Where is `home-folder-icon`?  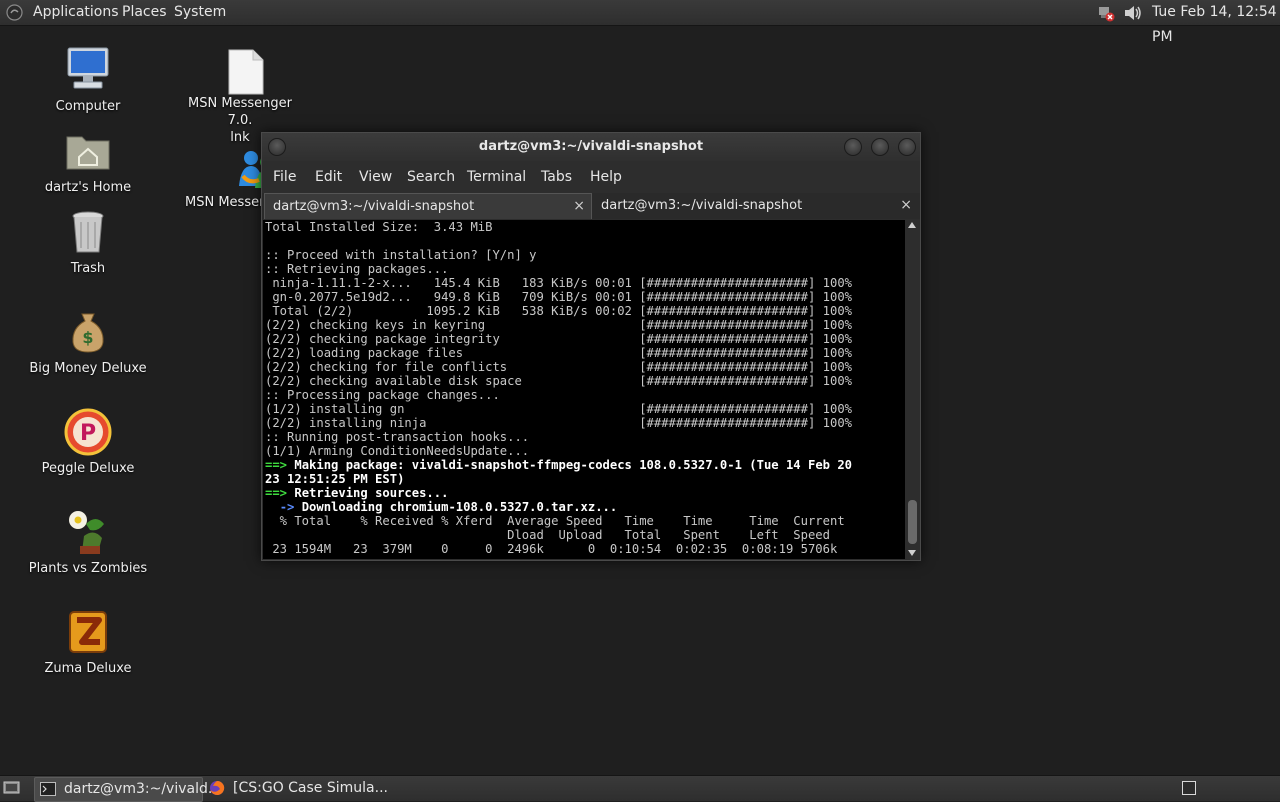 home-folder-icon is located at coordinates (88, 151).